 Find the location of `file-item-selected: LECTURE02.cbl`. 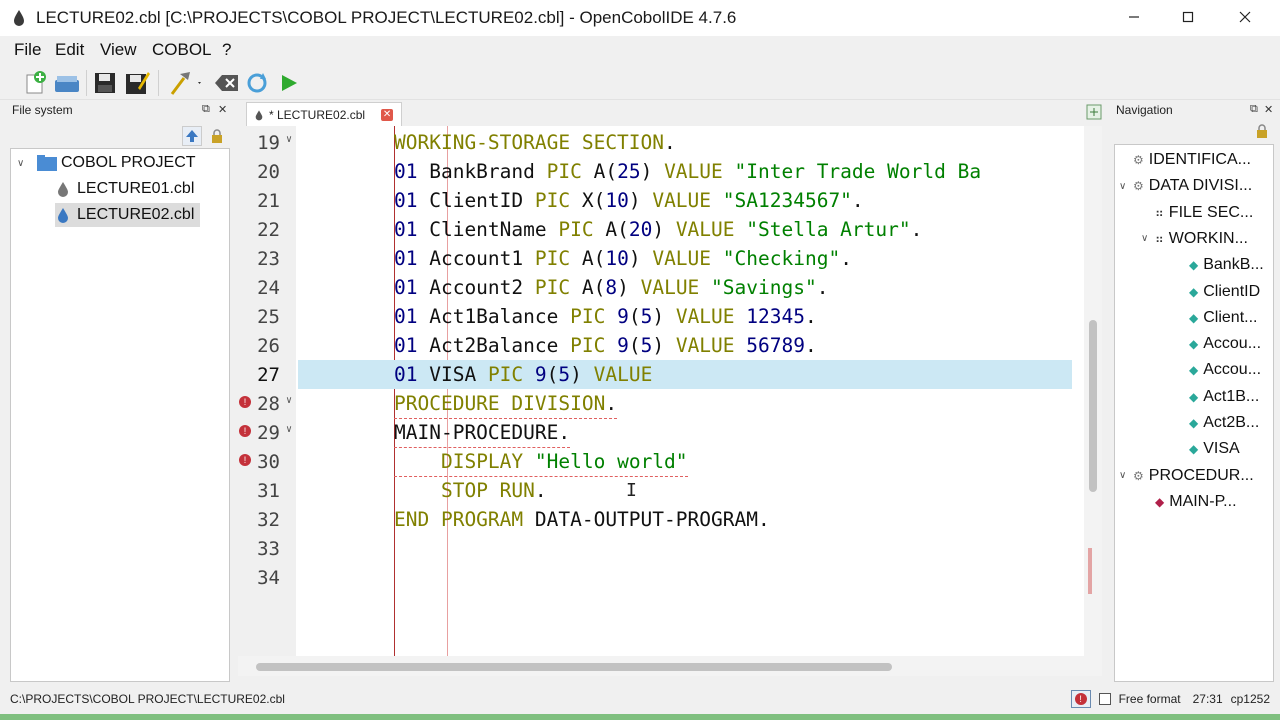

file-item-selected: LECTURE02.cbl is located at coordinates (128, 215).